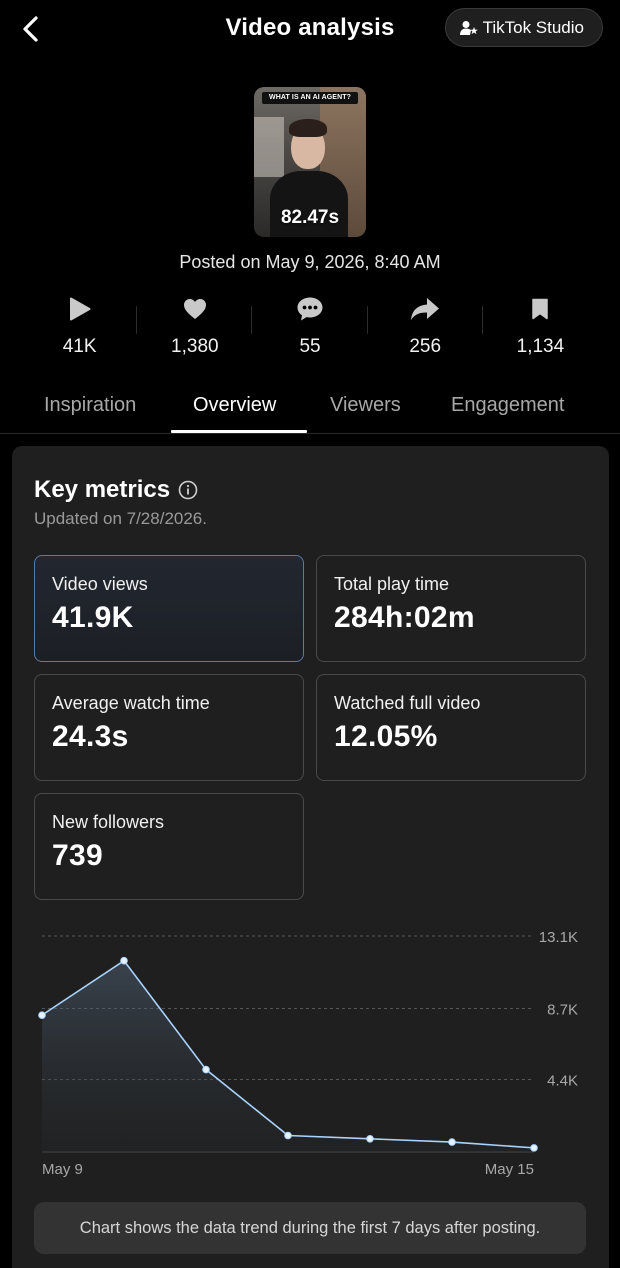  Describe the element at coordinates (90, 405) in the screenshot. I see `tab-inspiration: Inspiration` at that location.